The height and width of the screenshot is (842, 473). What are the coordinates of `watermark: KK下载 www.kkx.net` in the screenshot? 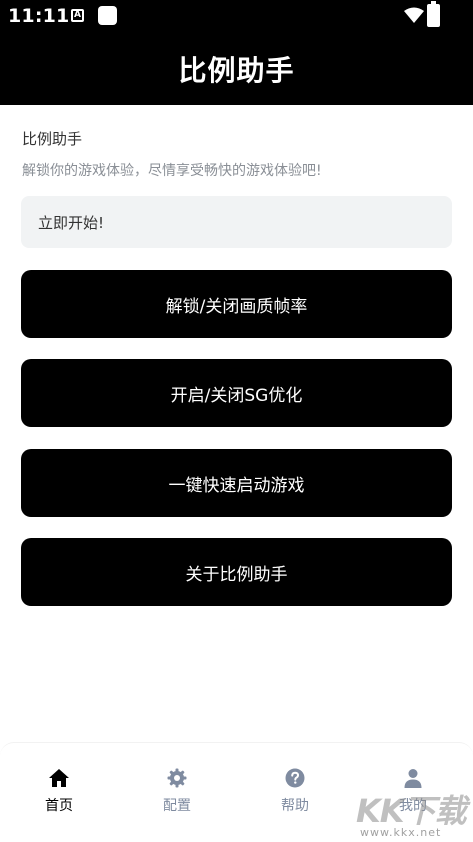 It's located at (413, 814).